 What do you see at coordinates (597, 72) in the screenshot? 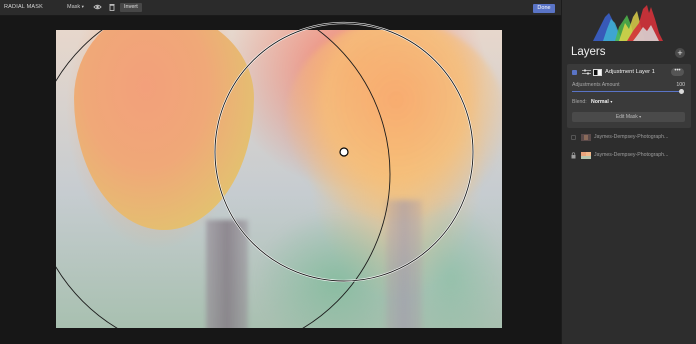
I see `layer-mask-thumbnail` at bounding box center [597, 72].